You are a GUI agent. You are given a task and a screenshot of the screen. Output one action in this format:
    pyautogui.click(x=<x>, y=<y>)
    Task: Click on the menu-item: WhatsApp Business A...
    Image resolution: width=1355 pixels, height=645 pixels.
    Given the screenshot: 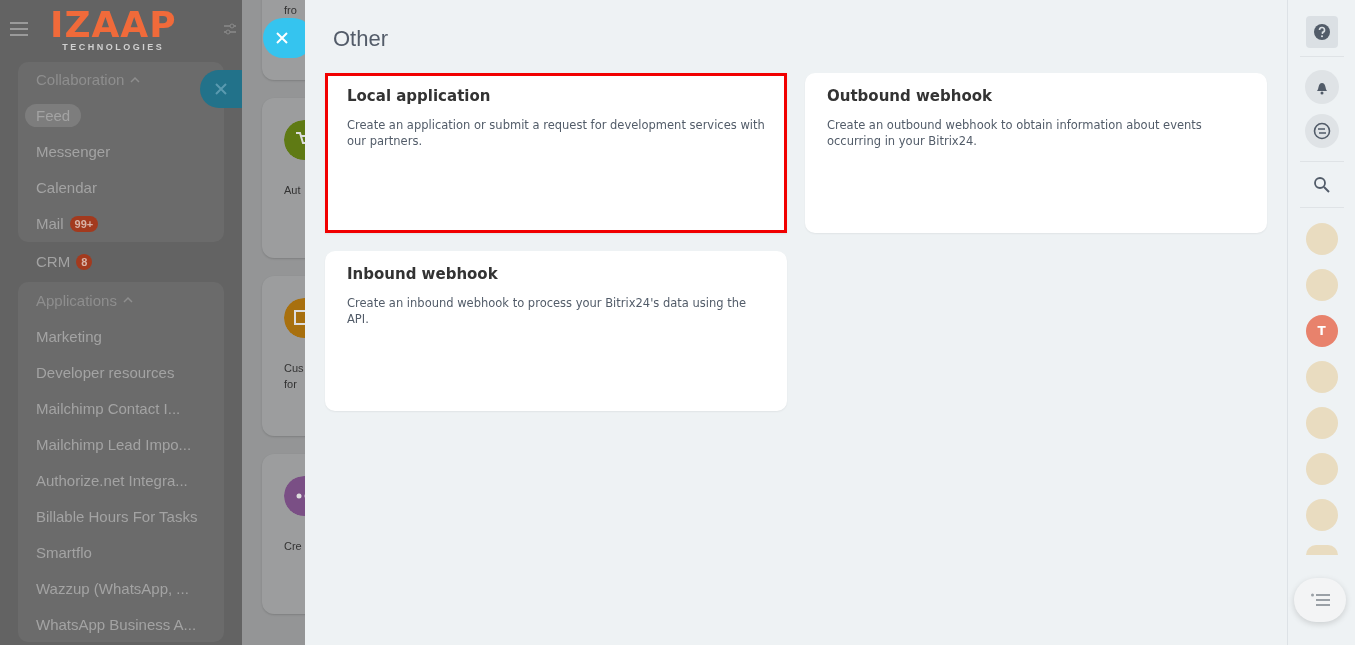 What is the action you would take?
    pyautogui.click(x=116, y=624)
    